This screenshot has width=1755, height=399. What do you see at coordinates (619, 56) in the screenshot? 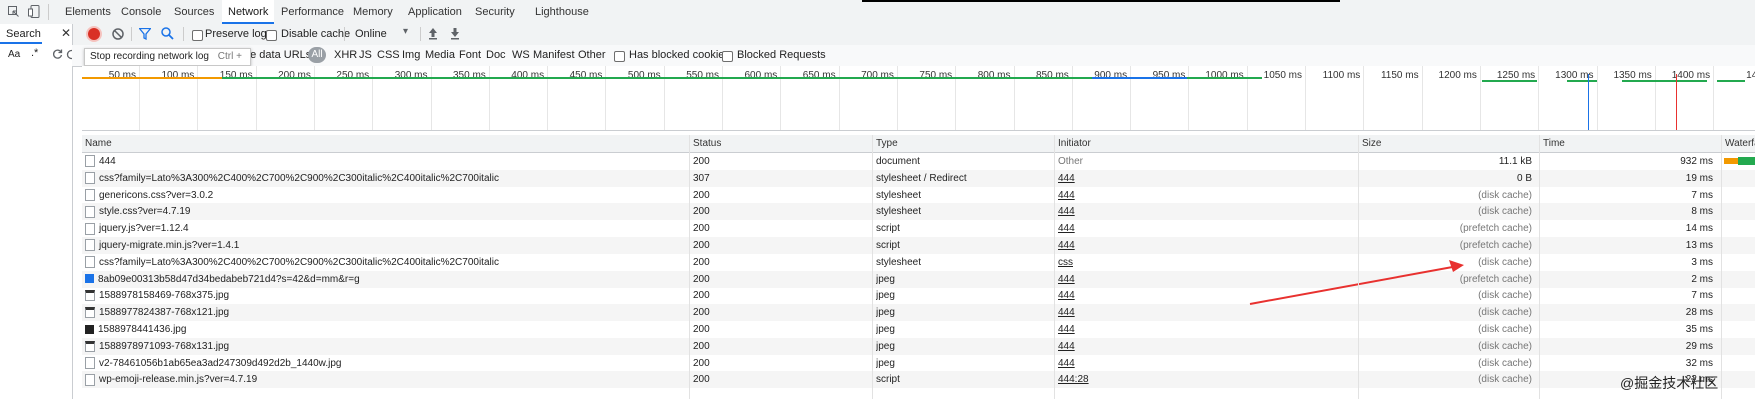
I see `has-blocked-cookies-checkbox` at bounding box center [619, 56].